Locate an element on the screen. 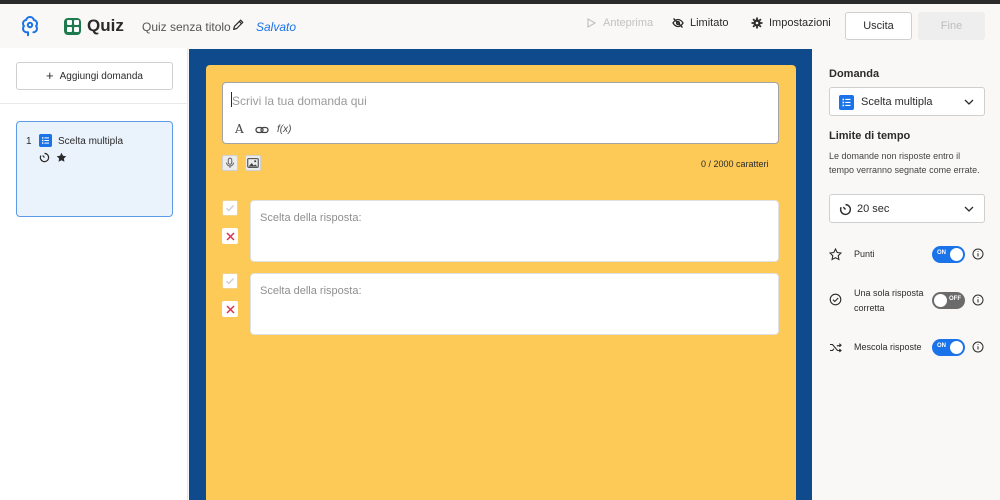  pencil-icon is located at coordinates (238, 25).